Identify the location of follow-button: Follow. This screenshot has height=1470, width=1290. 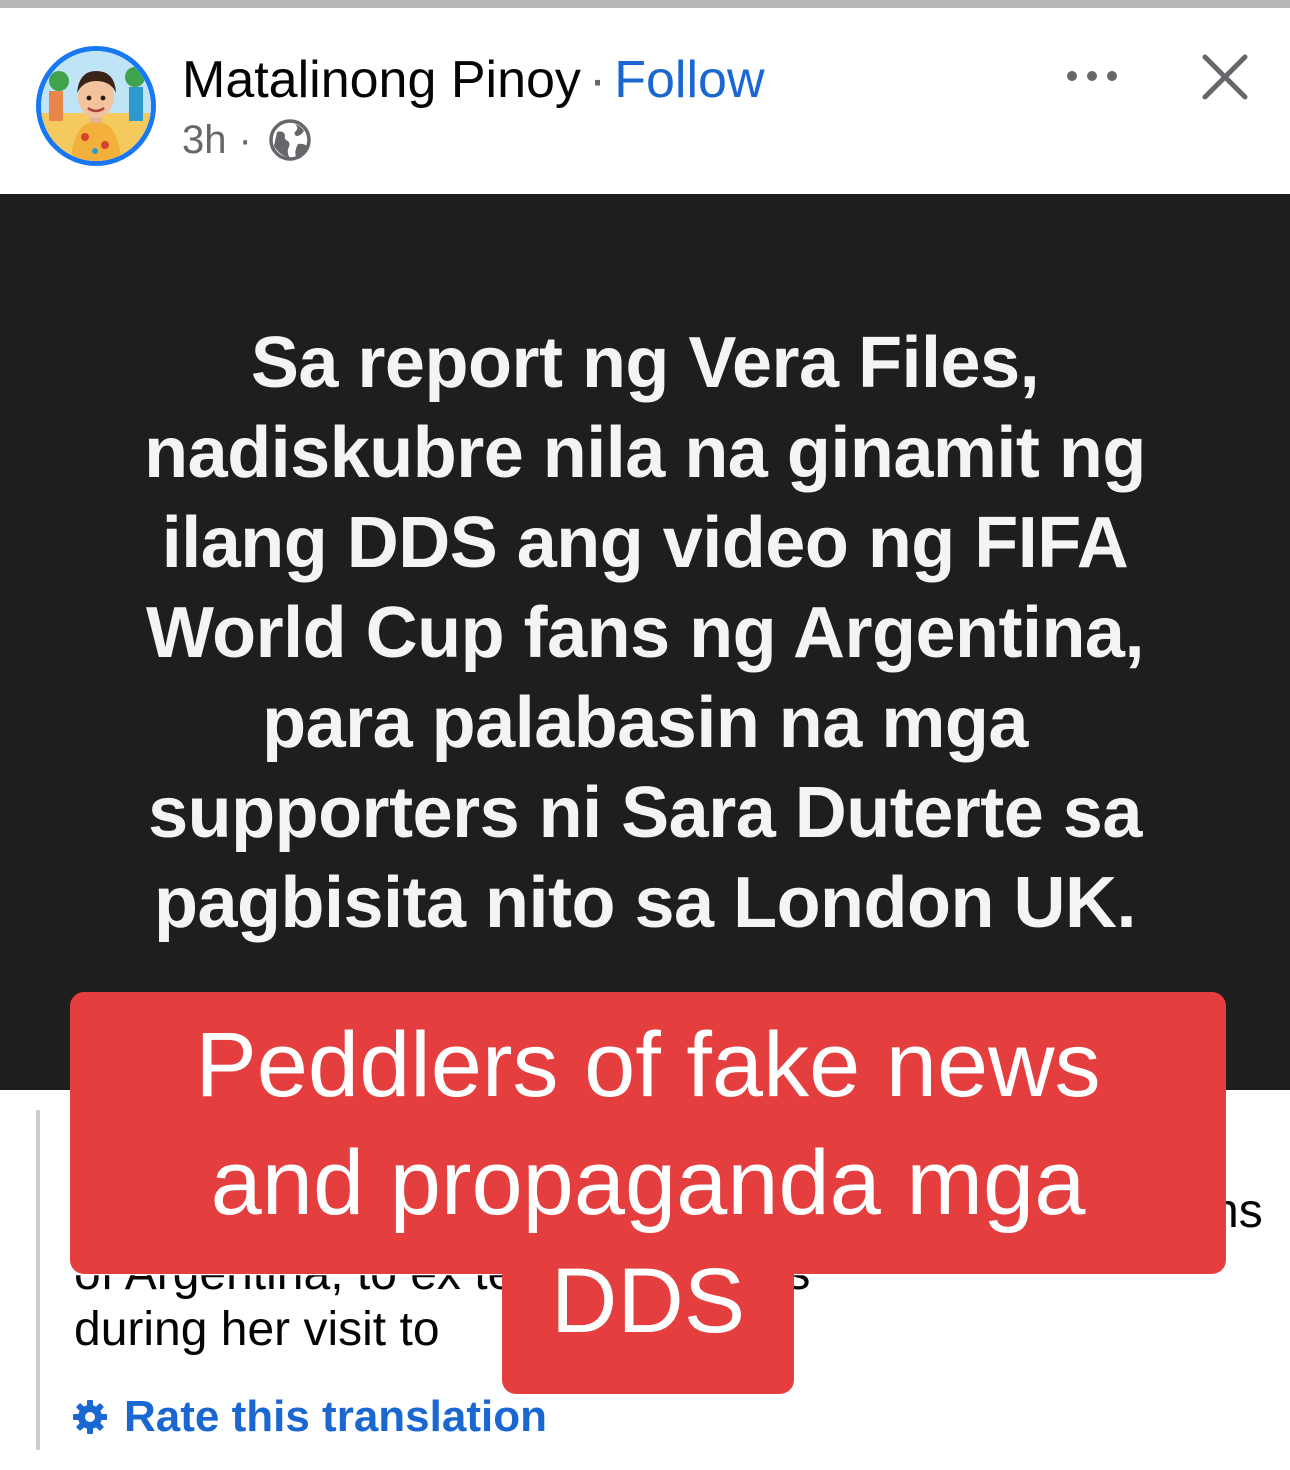
(689, 80).